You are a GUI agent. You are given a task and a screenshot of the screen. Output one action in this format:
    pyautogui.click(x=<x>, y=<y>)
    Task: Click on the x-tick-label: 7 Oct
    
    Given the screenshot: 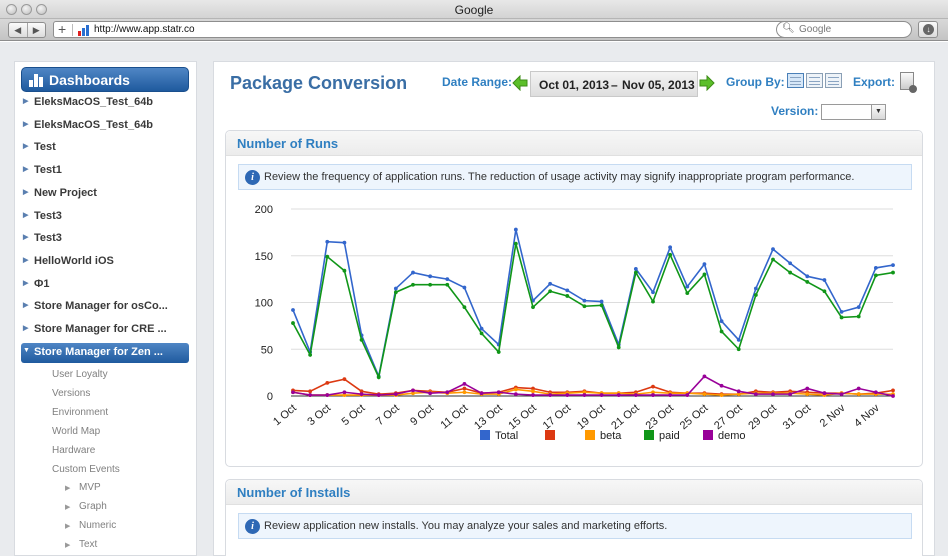 What is the action you would take?
    pyautogui.click(x=388, y=415)
    